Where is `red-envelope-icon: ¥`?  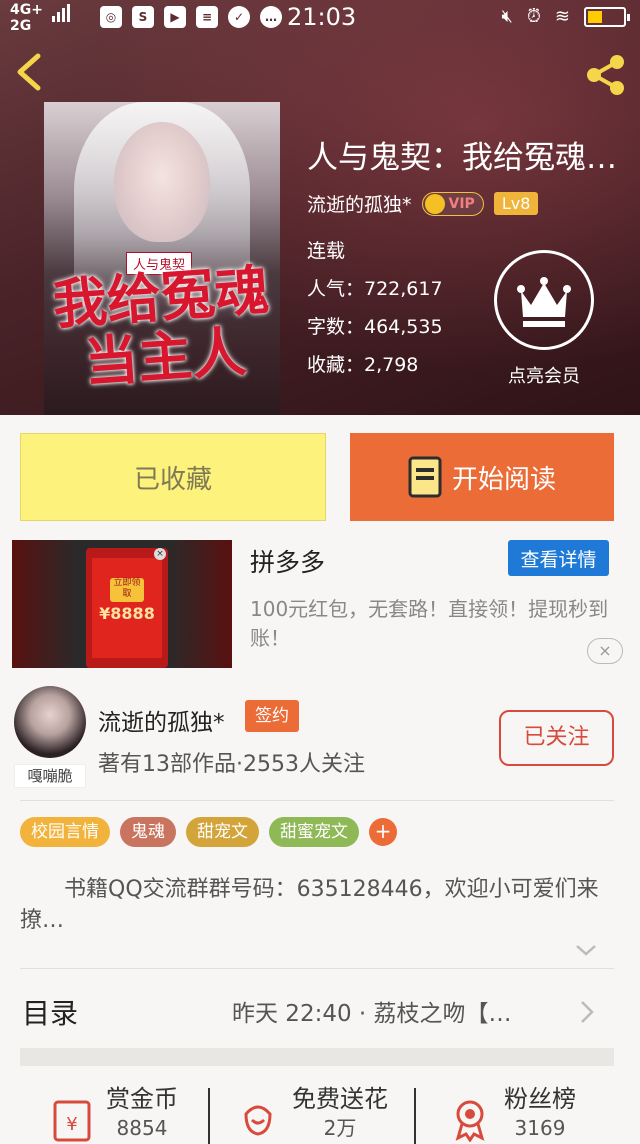 red-envelope-icon: ¥ is located at coordinates (72, 1121).